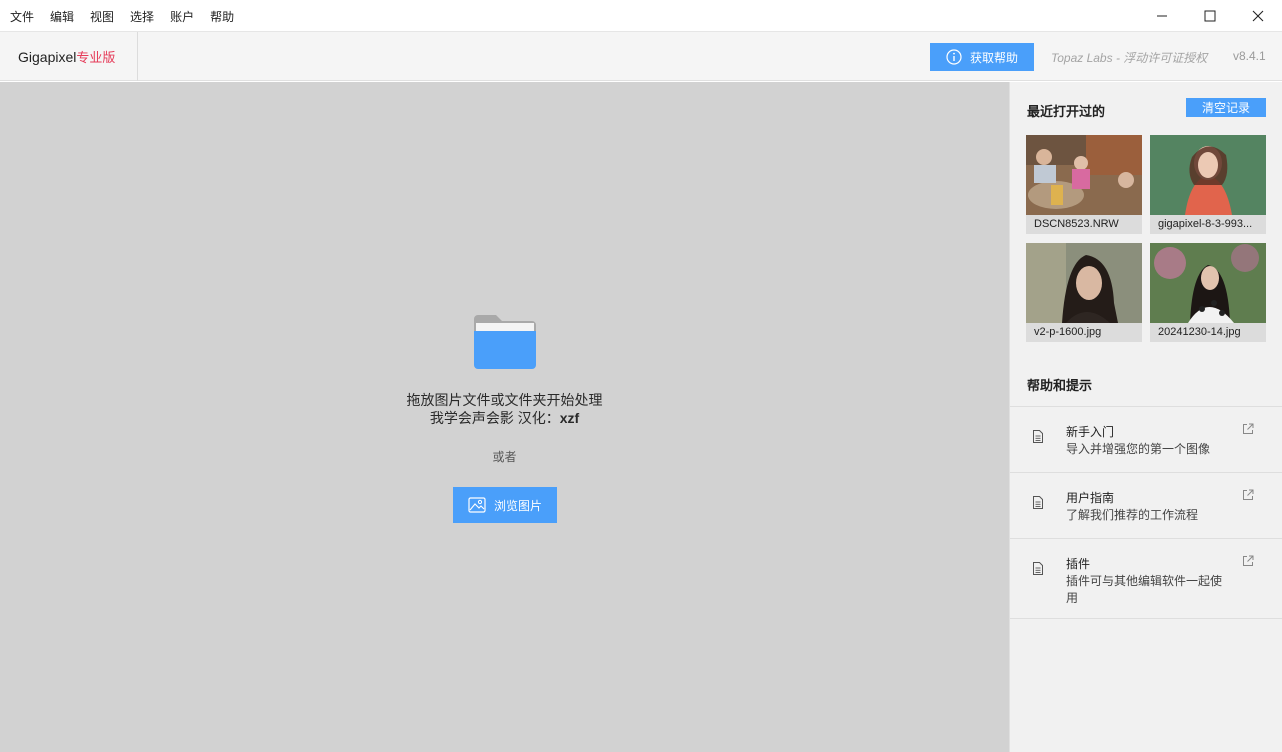  What do you see at coordinates (504, 457) in the screenshot?
I see `or-text: 或者` at bounding box center [504, 457].